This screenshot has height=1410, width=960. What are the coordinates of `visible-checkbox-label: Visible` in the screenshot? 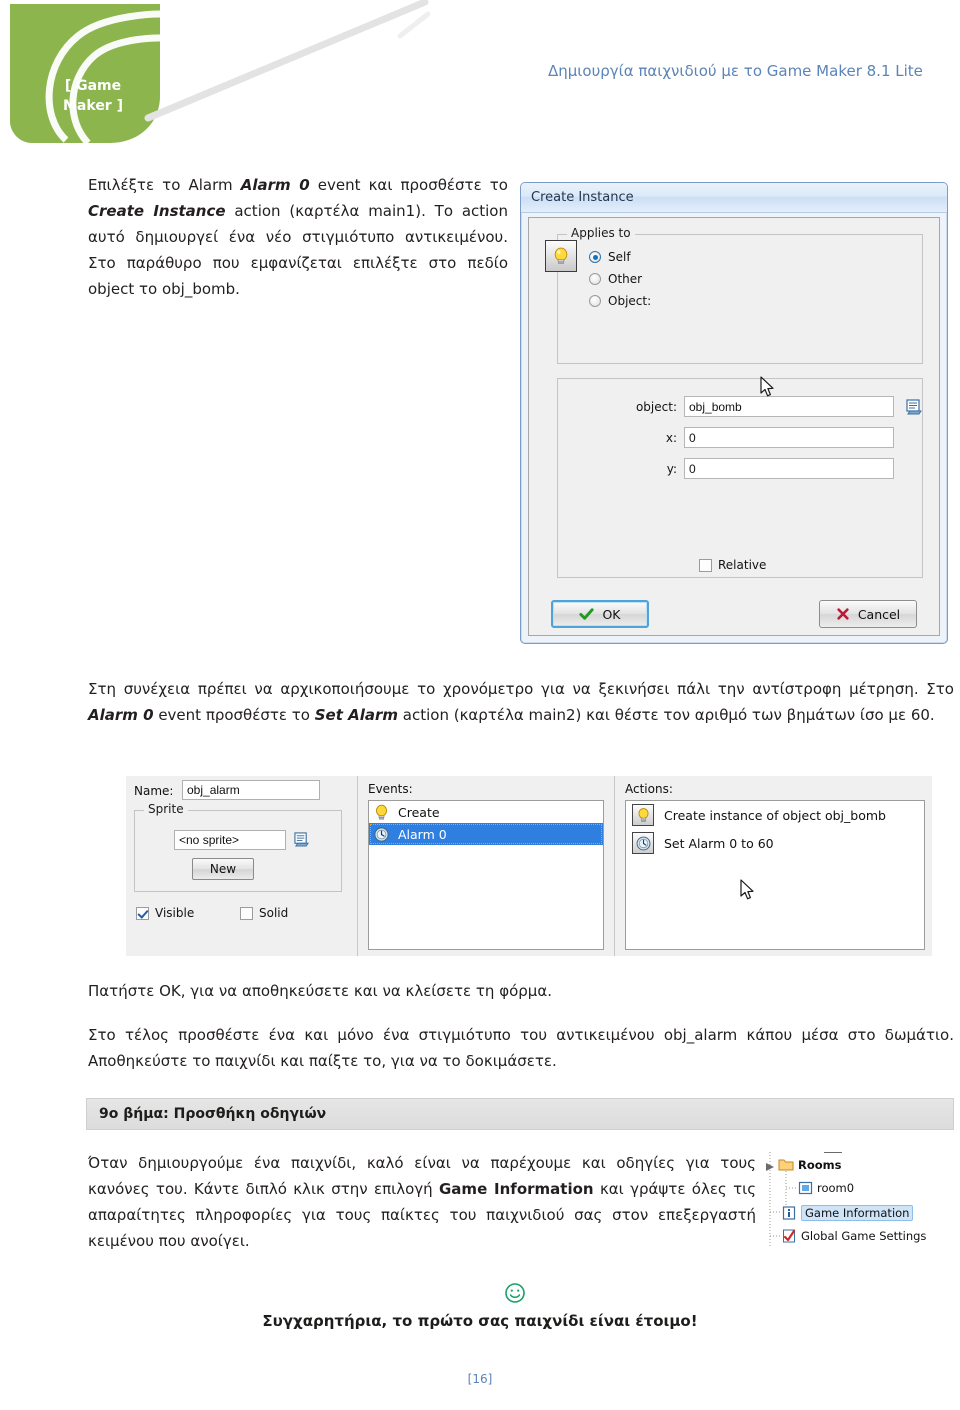 It's located at (175, 913).